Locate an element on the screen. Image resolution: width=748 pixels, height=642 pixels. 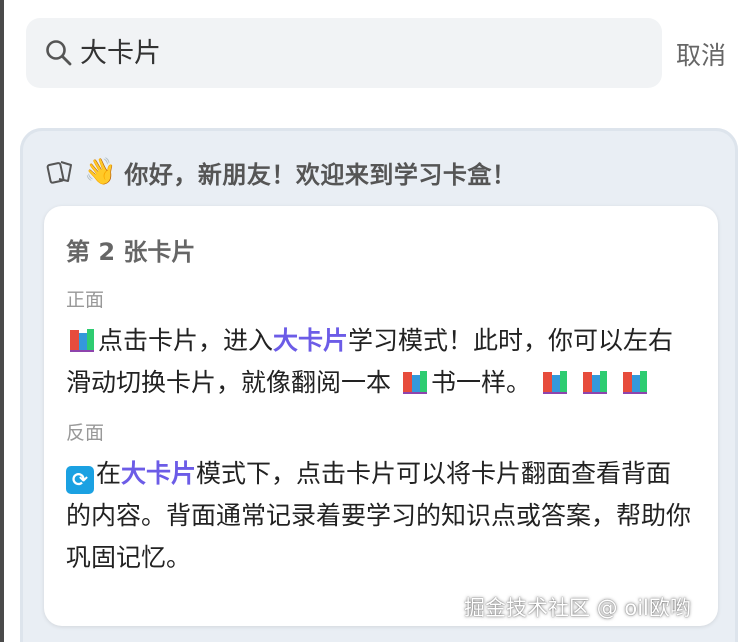
window-edge is located at coordinates (2, 321).